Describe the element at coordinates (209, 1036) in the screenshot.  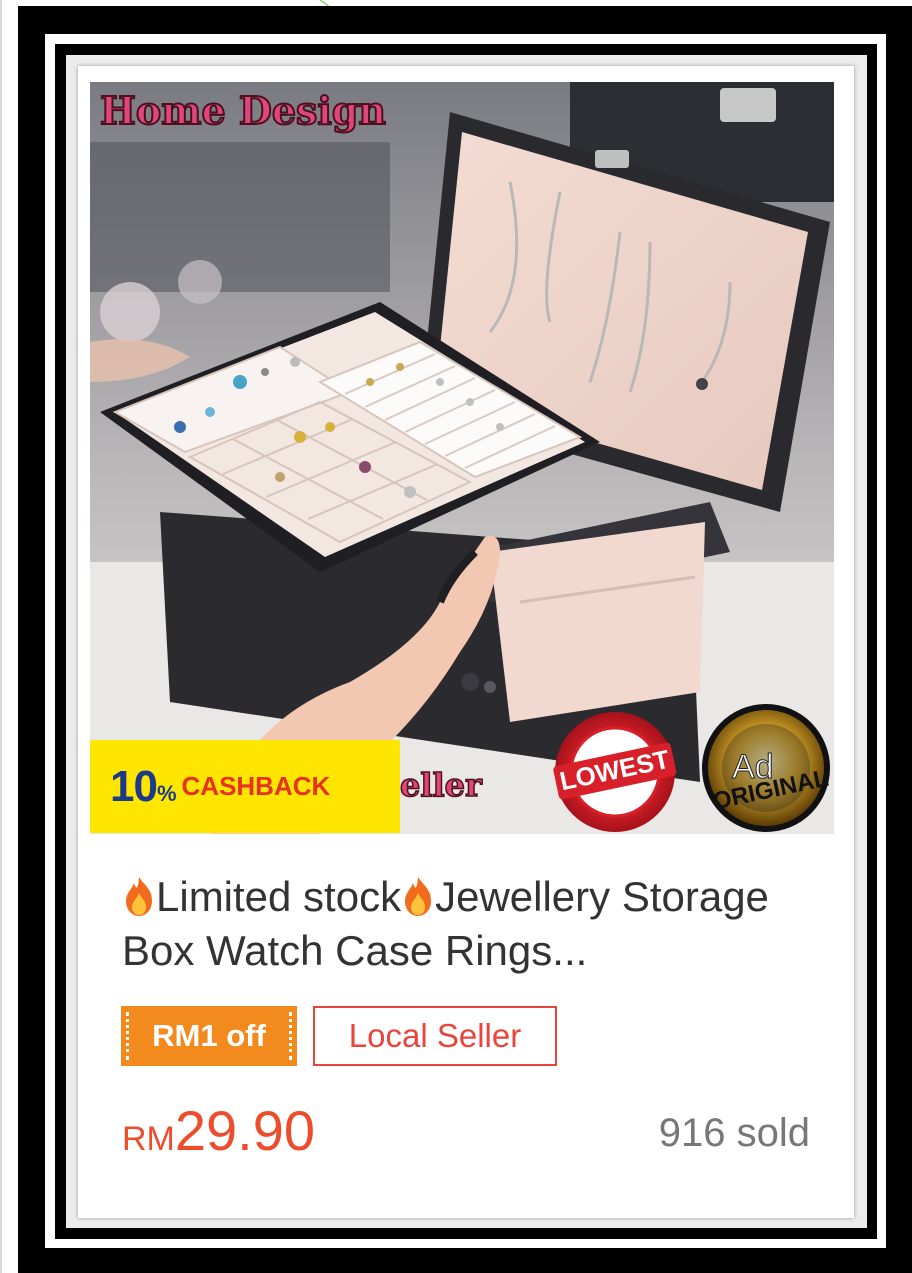
I see `promo-badge: RM1 off` at that location.